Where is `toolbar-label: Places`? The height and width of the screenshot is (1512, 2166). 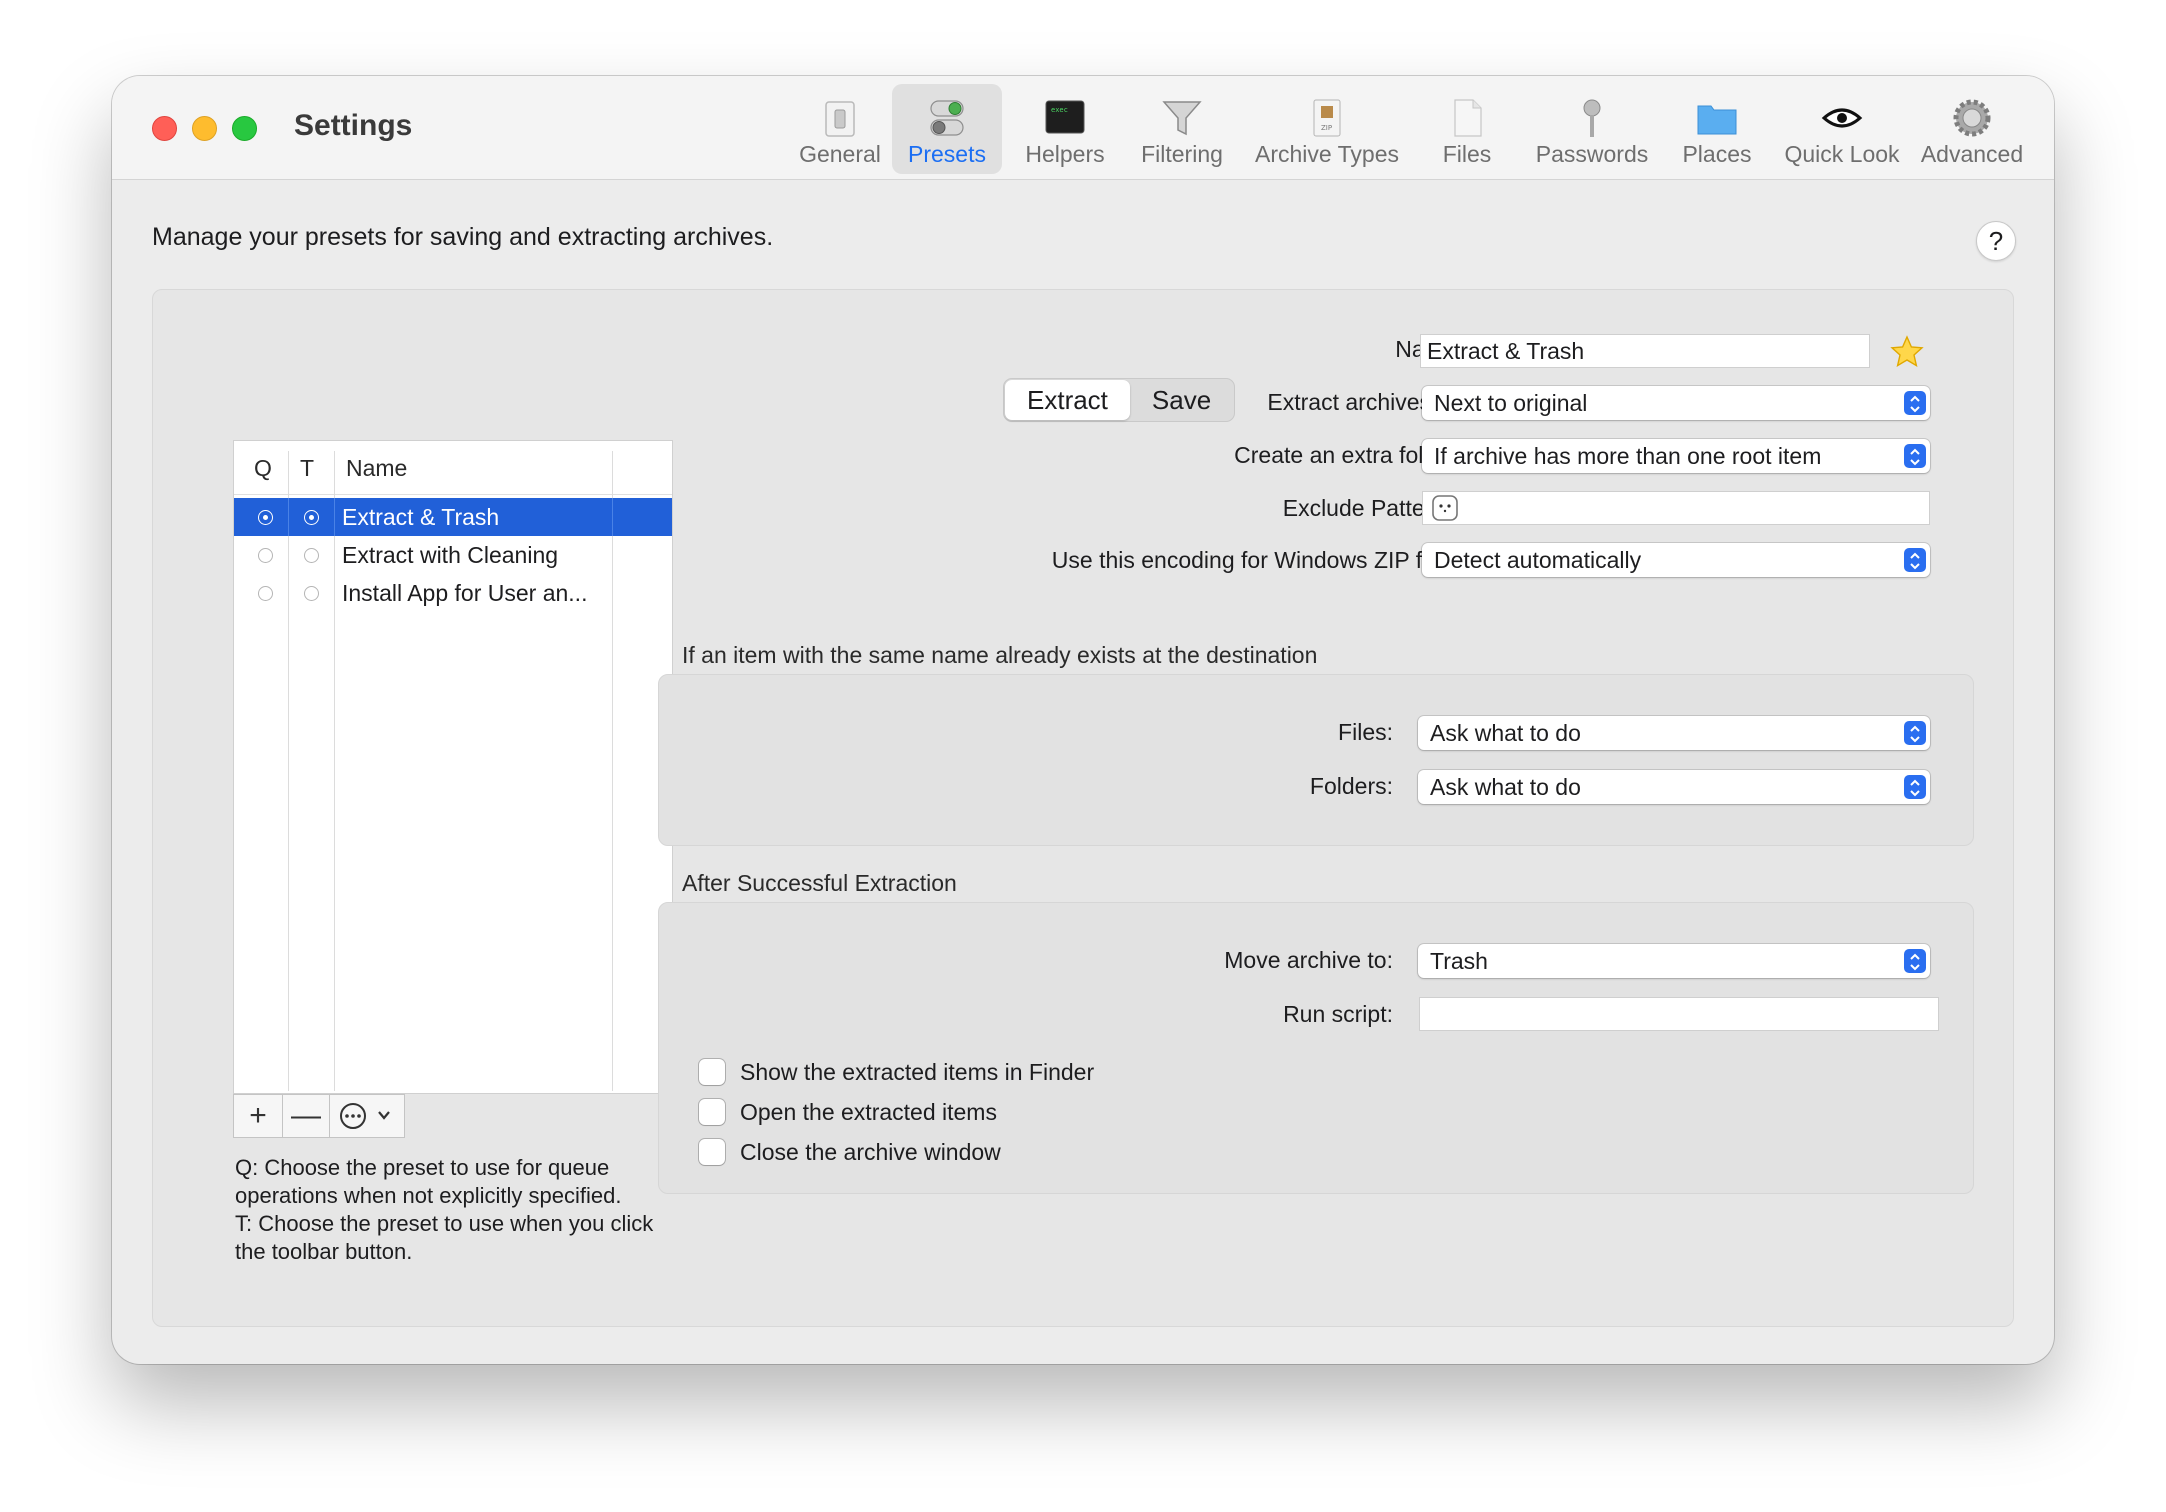 toolbar-label: Places is located at coordinates (1717, 154).